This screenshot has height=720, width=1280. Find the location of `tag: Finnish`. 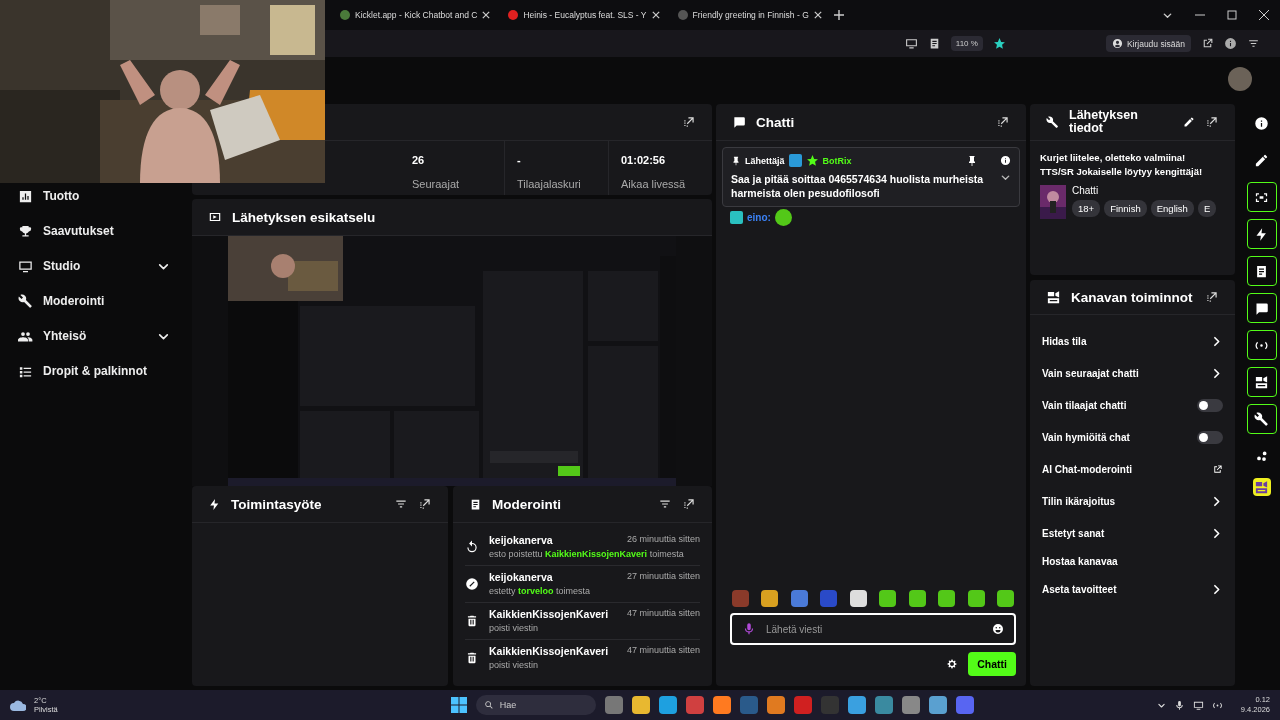

tag: Finnish is located at coordinates (1125, 208).